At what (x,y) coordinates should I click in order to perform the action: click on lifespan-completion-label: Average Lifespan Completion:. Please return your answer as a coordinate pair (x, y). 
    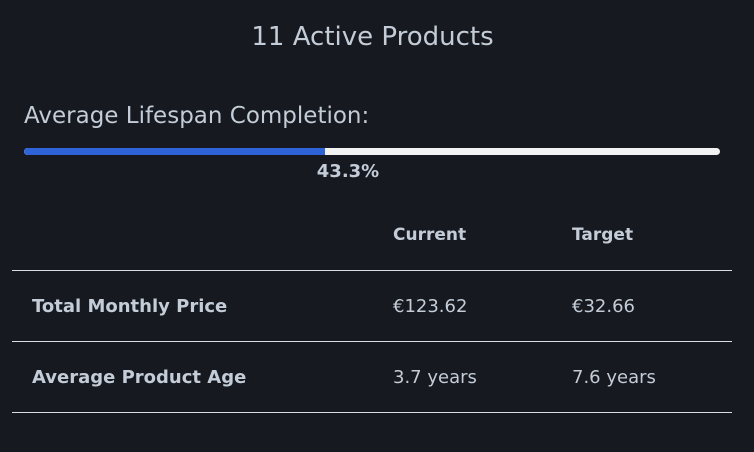
    Looking at the image, I should click on (197, 116).